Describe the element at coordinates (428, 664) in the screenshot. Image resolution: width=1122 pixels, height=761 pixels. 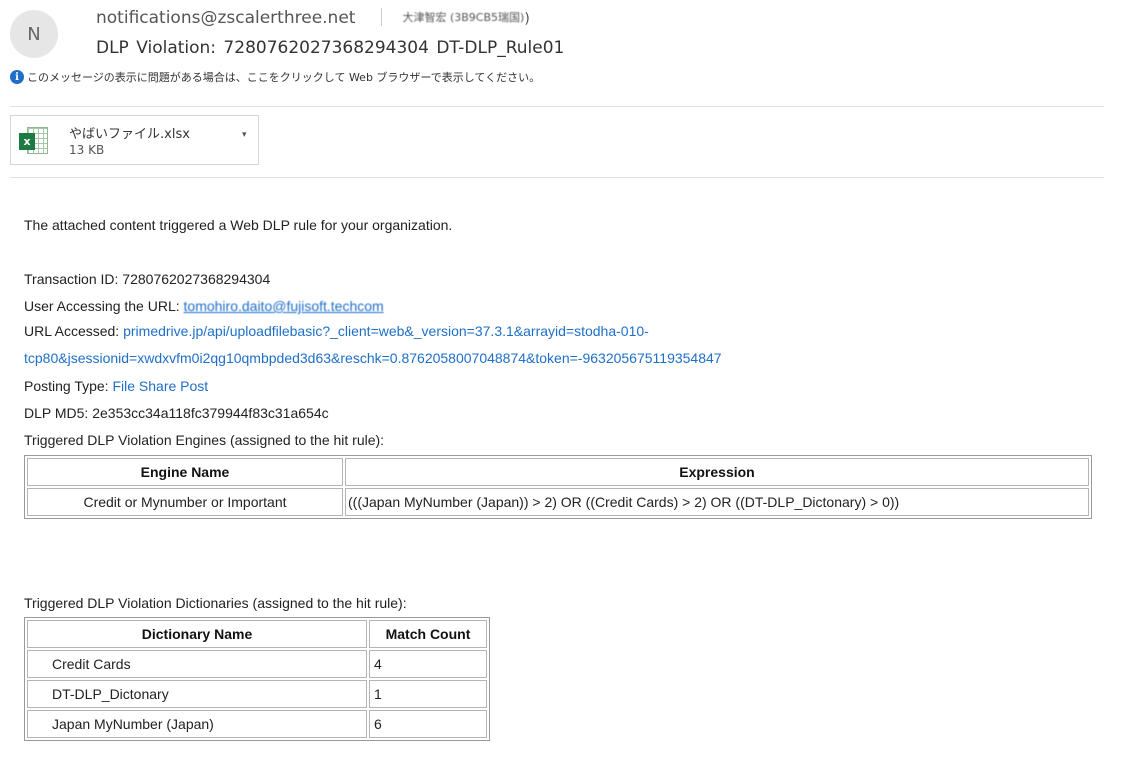
I see `match-count-cell: 4` at that location.